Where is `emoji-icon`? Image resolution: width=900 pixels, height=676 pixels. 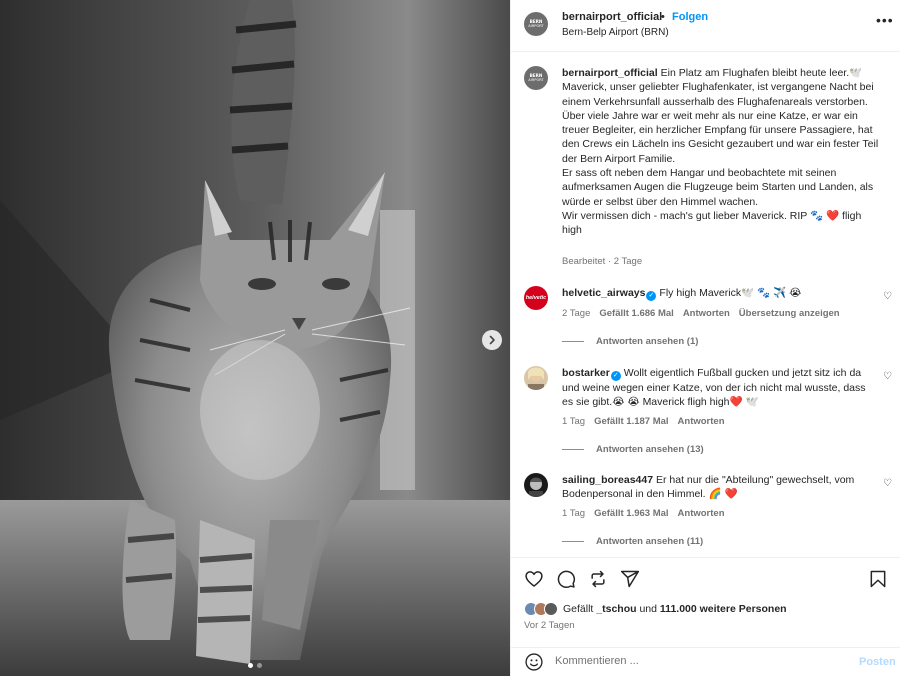 emoji-icon is located at coordinates (534, 662).